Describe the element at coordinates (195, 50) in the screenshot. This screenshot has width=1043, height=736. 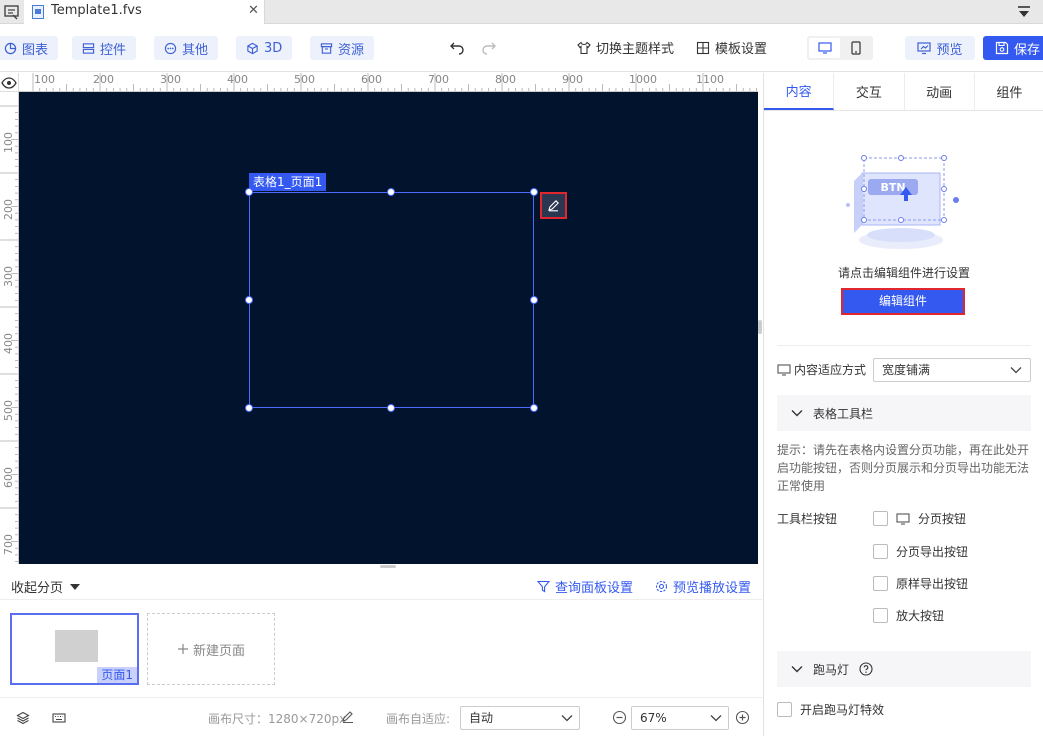
I see `other-label: 其他` at that location.